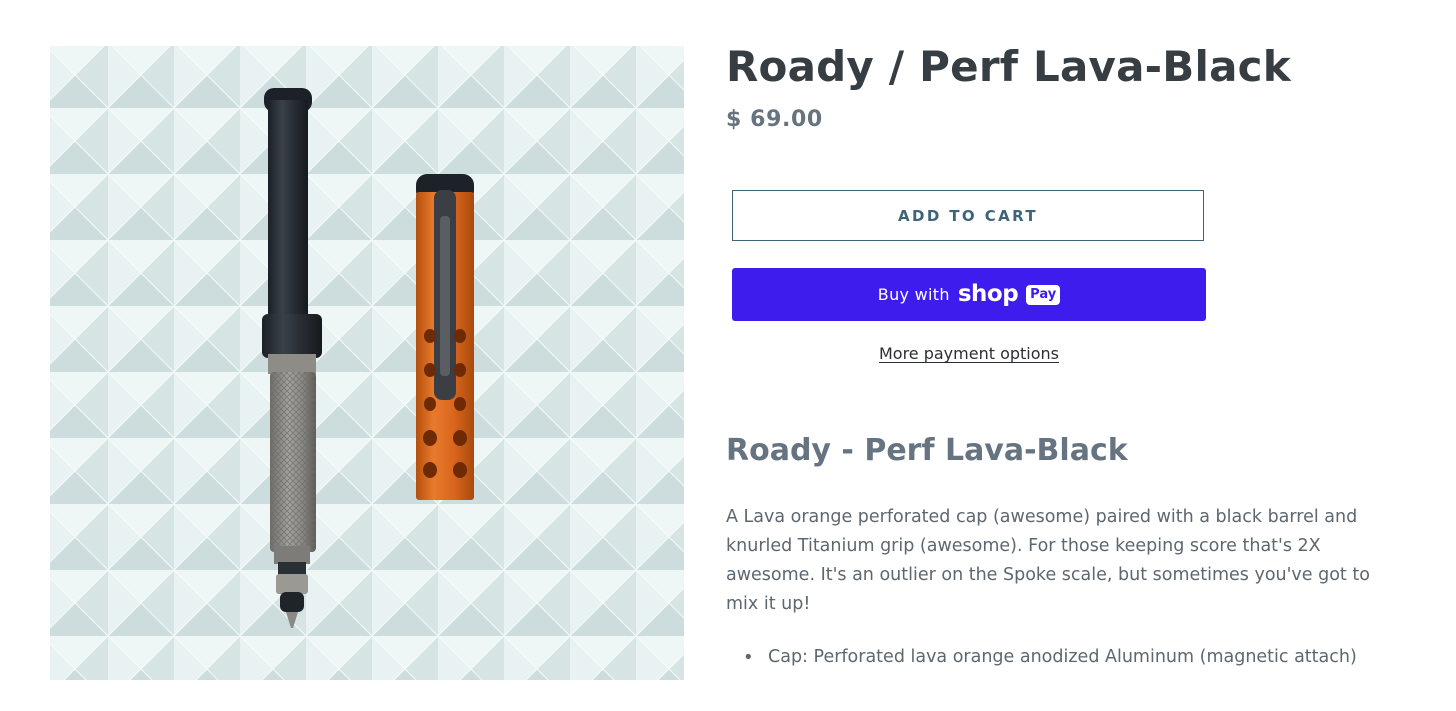  What do you see at coordinates (927, 450) in the screenshot?
I see `description-heading: Roady - Perf Lava-Black` at bounding box center [927, 450].